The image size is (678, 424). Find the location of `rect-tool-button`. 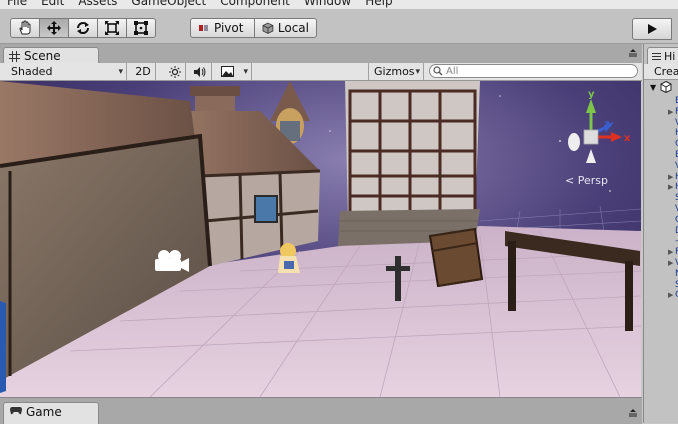

rect-tool-button is located at coordinates (141, 28).